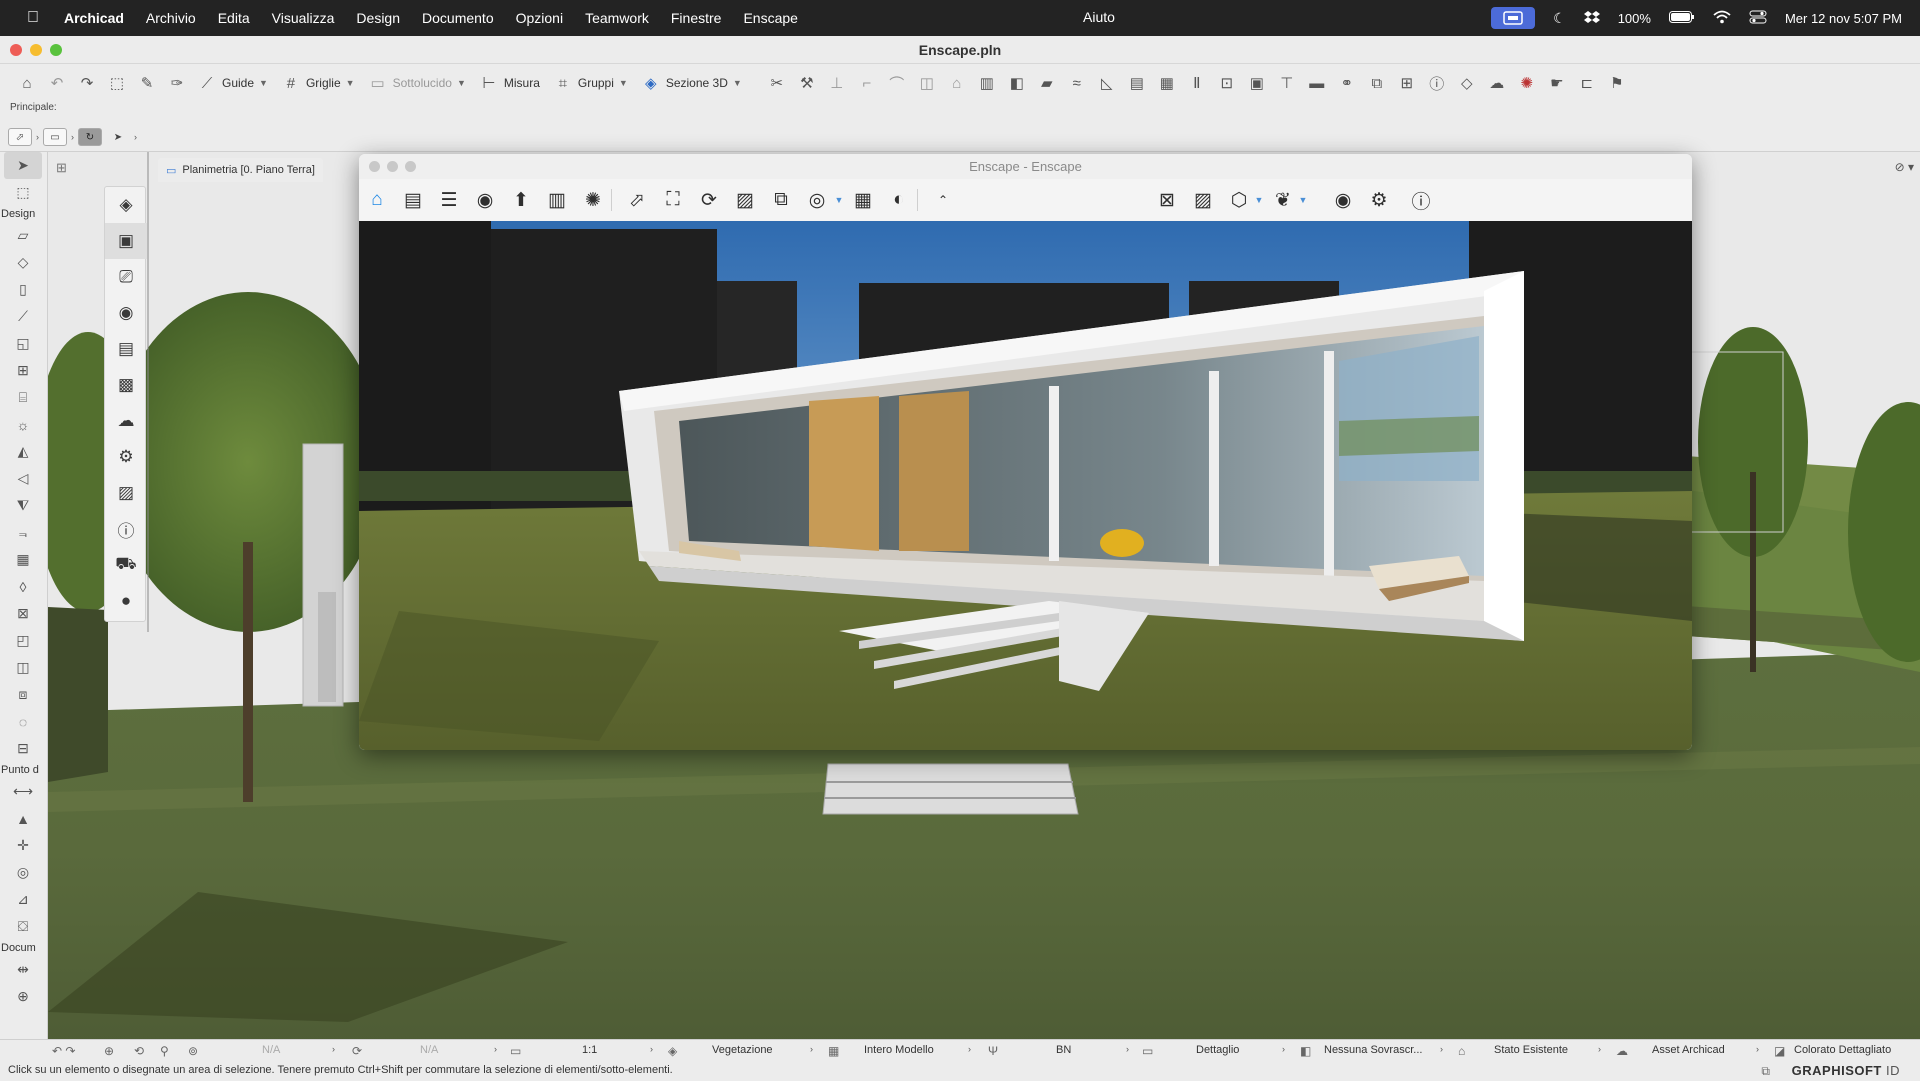  What do you see at coordinates (637, 200) in the screenshot?
I see `select-icon: ⬀` at bounding box center [637, 200].